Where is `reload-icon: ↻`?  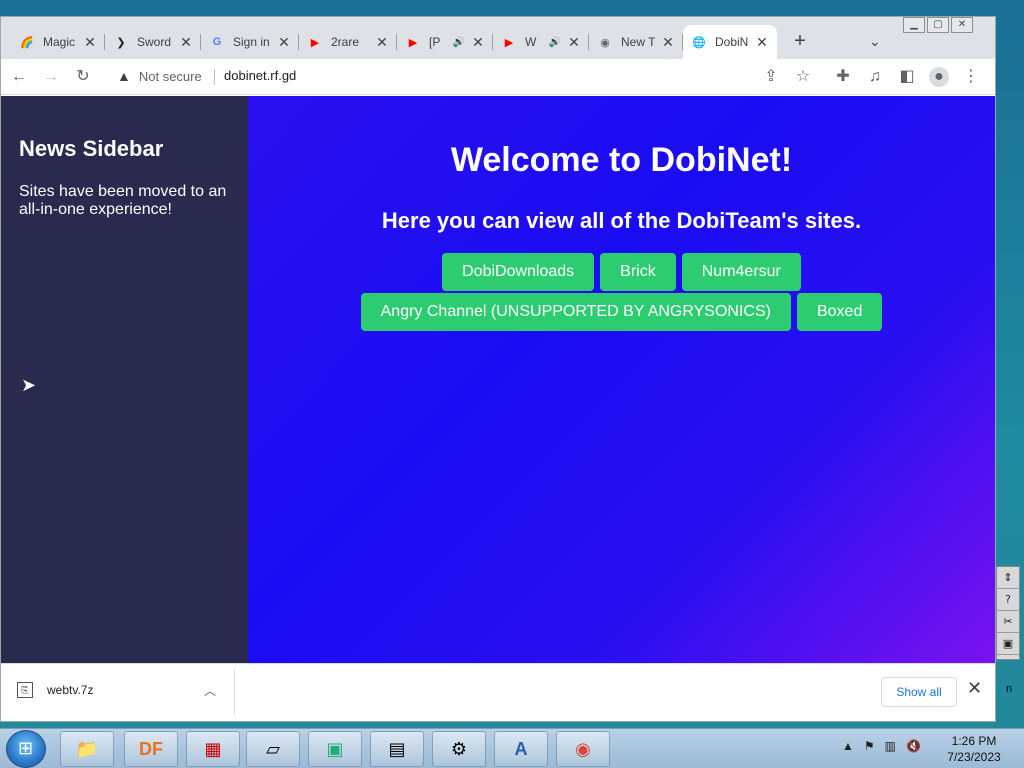
reload-icon: ↻ is located at coordinates (83, 77).